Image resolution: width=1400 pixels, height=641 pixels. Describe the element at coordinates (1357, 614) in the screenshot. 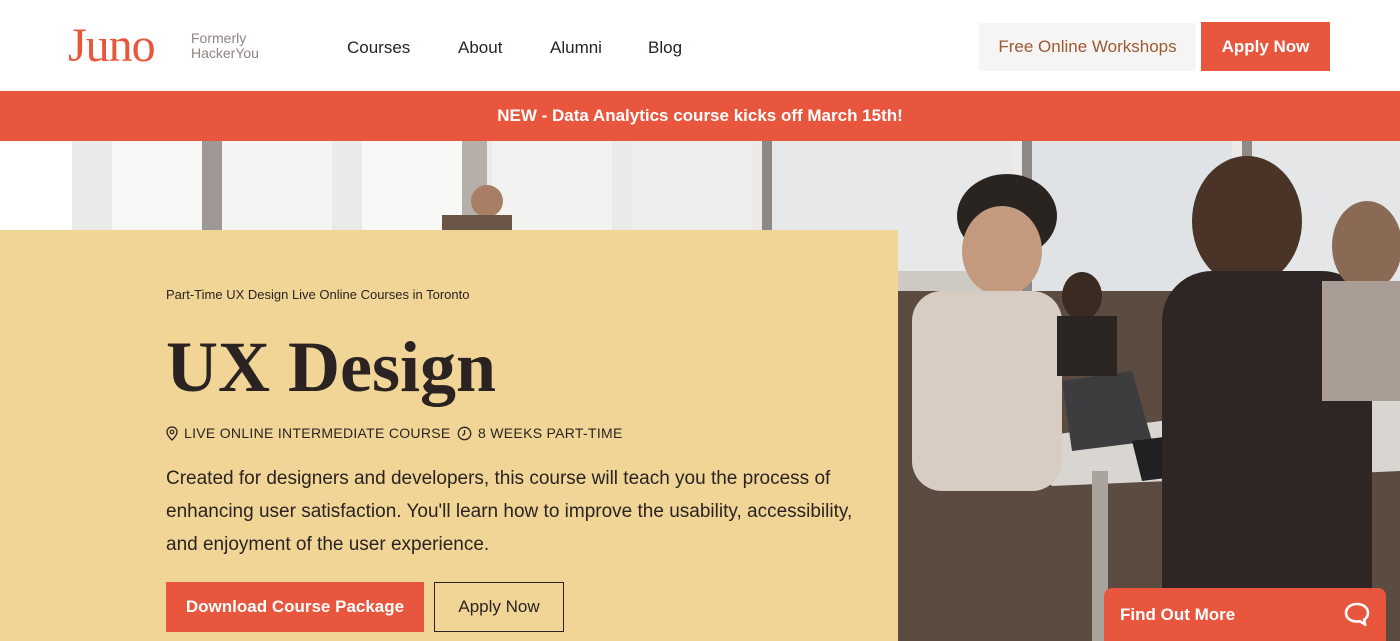

I see `chat-icon` at that location.